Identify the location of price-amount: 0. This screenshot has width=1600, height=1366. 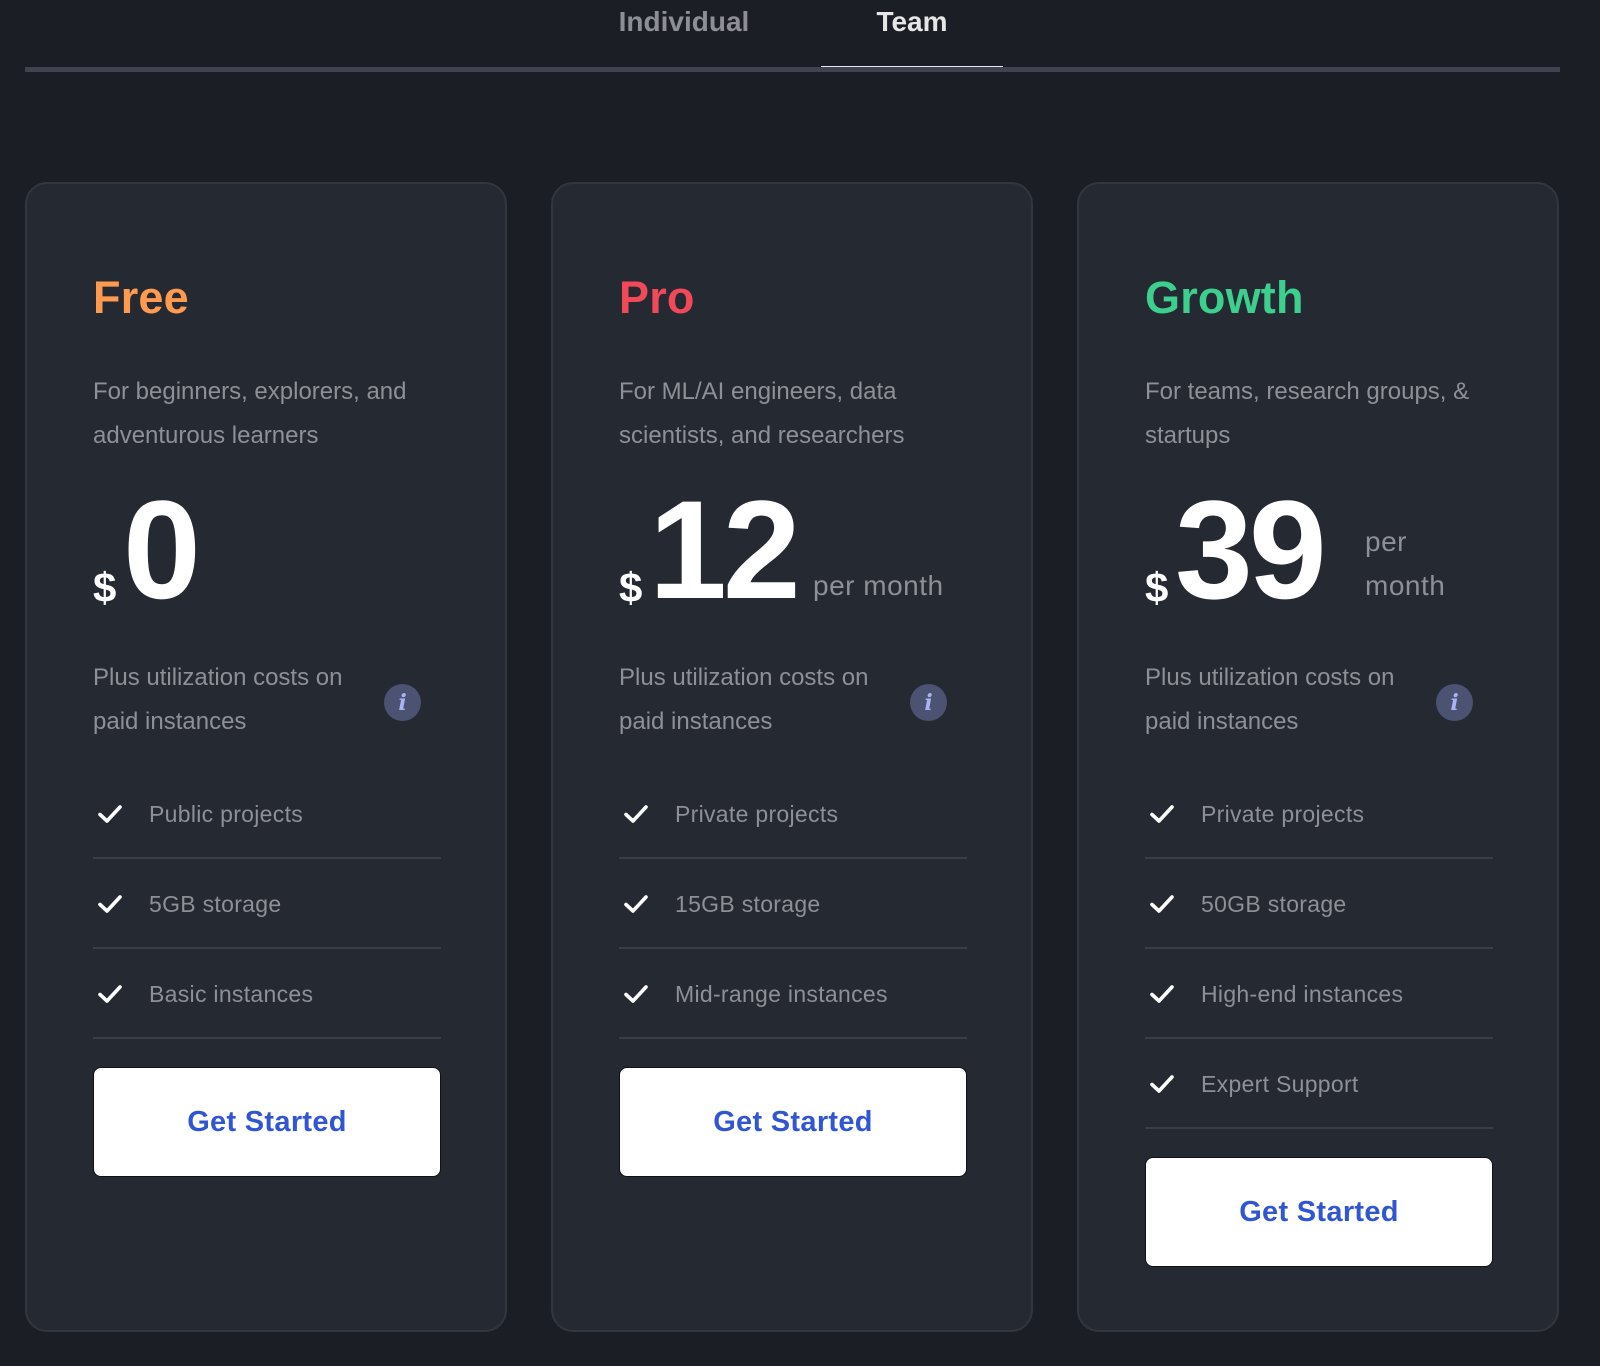
(162, 549).